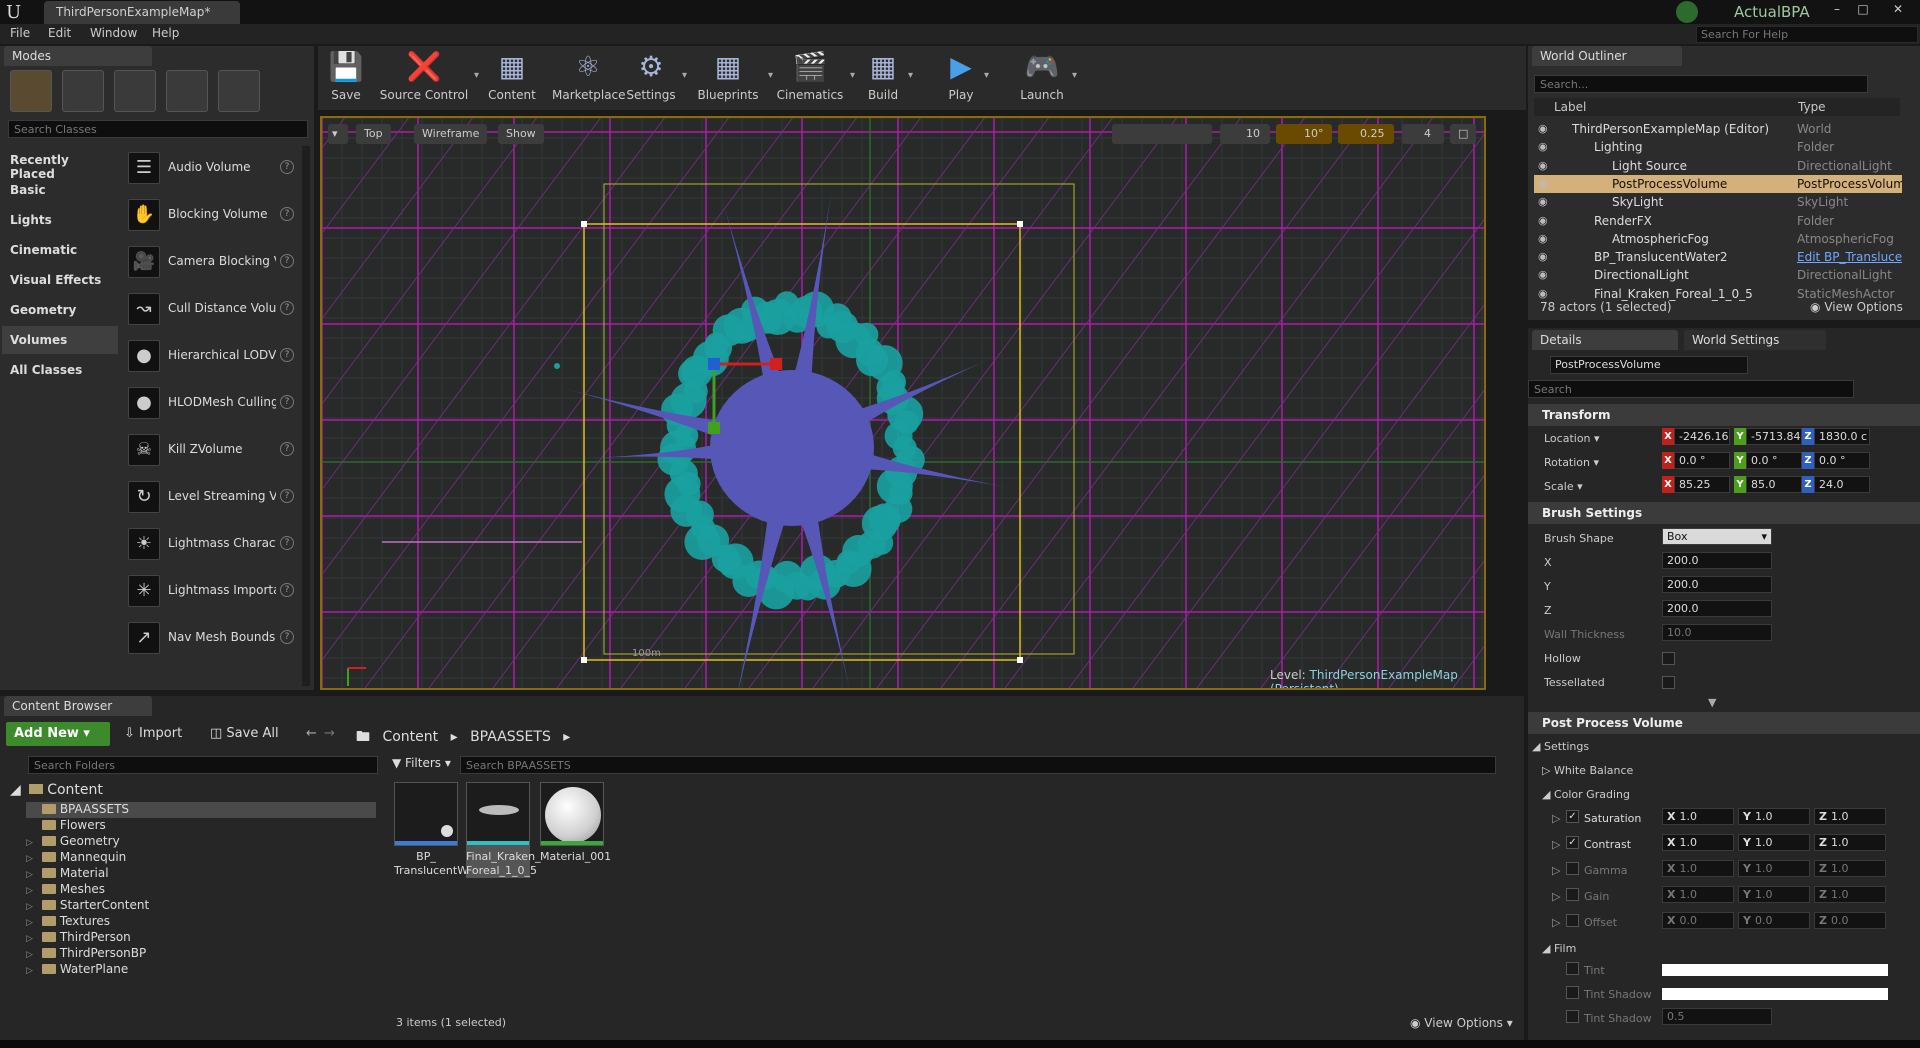 The image size is (1920, 1048). What do you see at coordinates (1702, 484) in the screenshot?
I see `scale-x-field: 85.25` at bounding box center [1702, 484].